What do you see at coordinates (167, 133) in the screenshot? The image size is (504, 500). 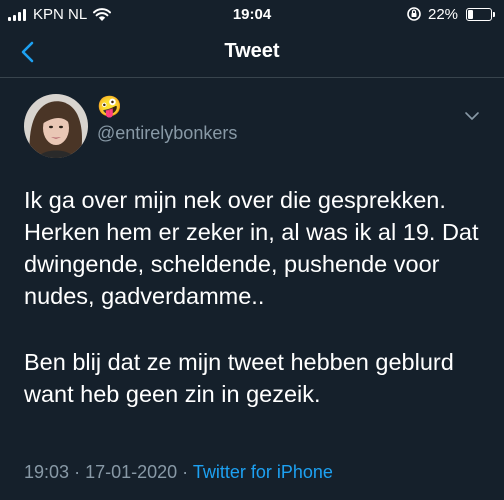 I see `author-handle: @entirelybonkers` at bounding box center [167, 133].